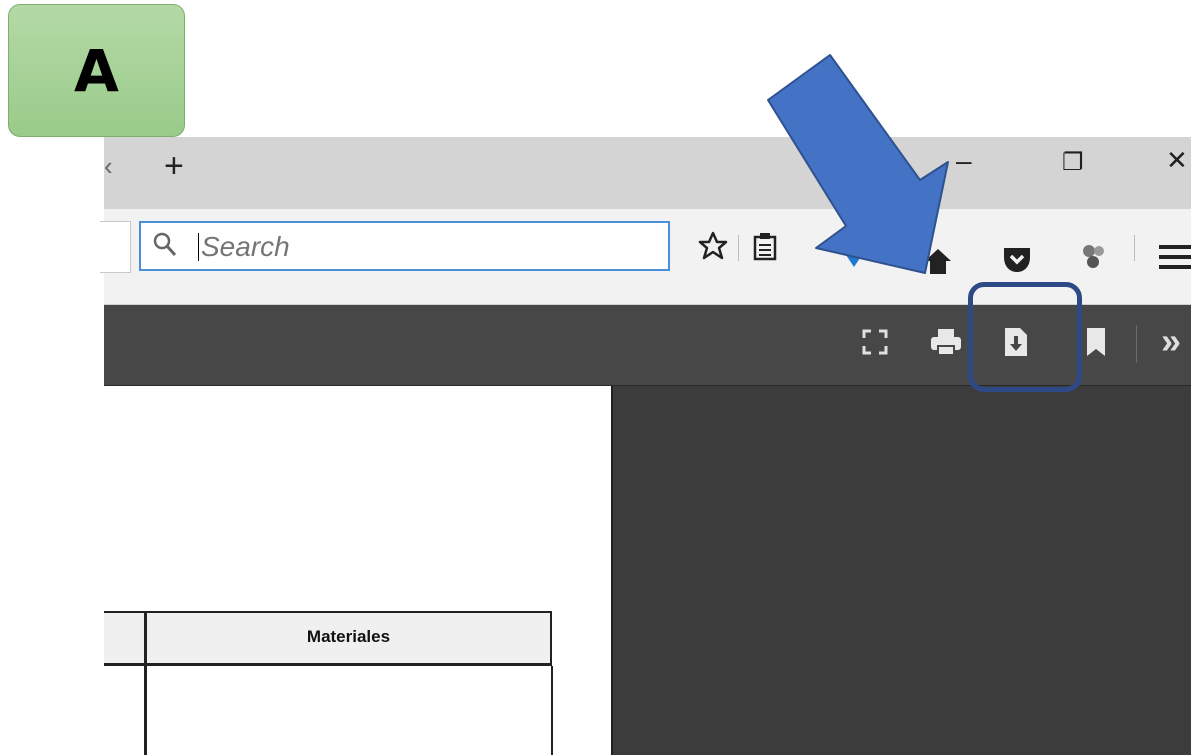 The height and width of the screenshot is (755, 1191). What do you see at coordinates (946, 342) in the screenshot?
I see `print-icon` at bounding box center [946, 342].